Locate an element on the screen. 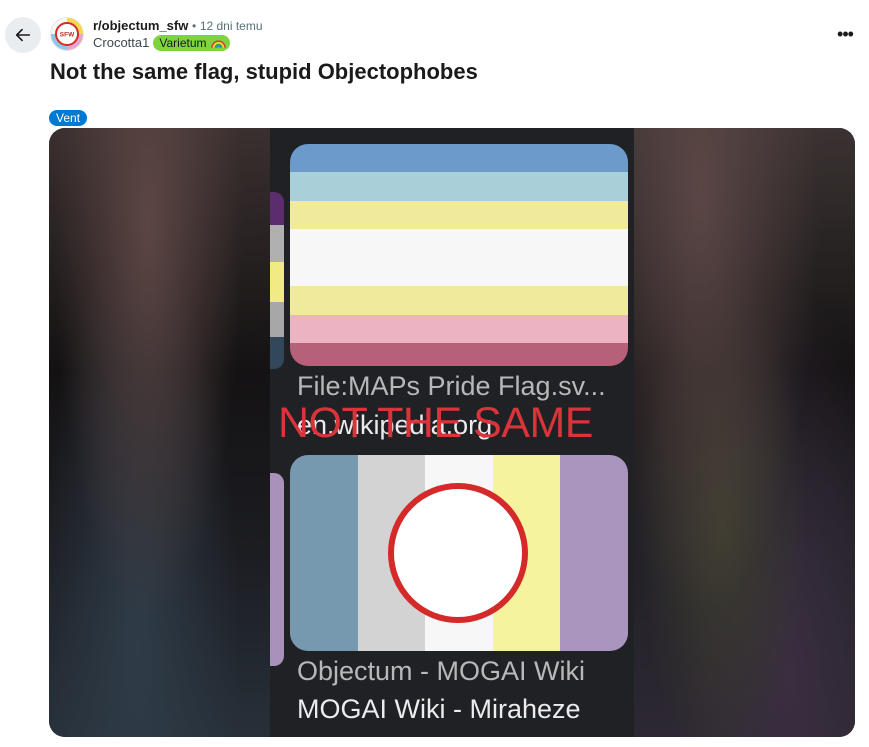 Image resolution: width=869 pixels, height=747 pixels. post-meta: r/objectum_sfw • 12 dni temu is located at coordinates (178, 26).